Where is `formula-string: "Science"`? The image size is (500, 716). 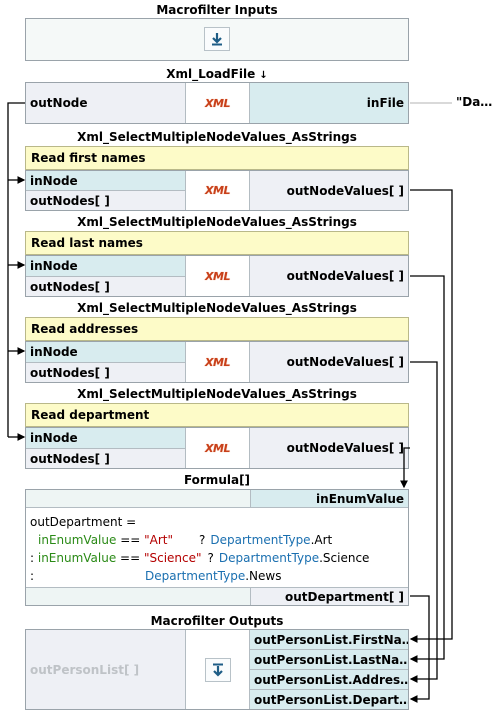
formula-string: "Science" is located at coordinates (172, 558).